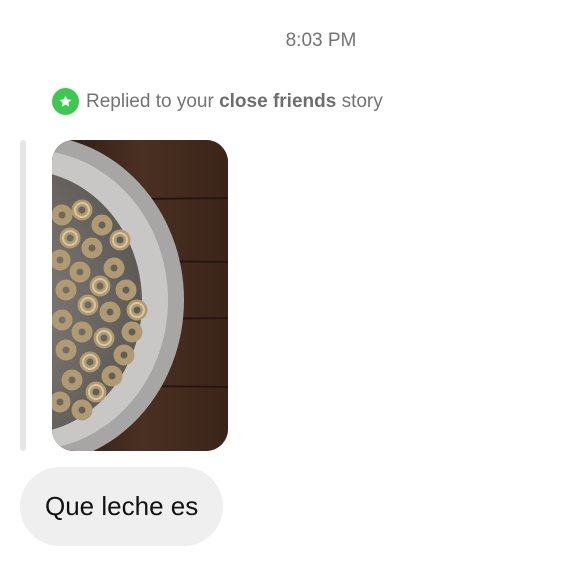 This screenshot has width=586, height=567. I want to click on reply-label-close-friends: close friends, so click(278, 101).